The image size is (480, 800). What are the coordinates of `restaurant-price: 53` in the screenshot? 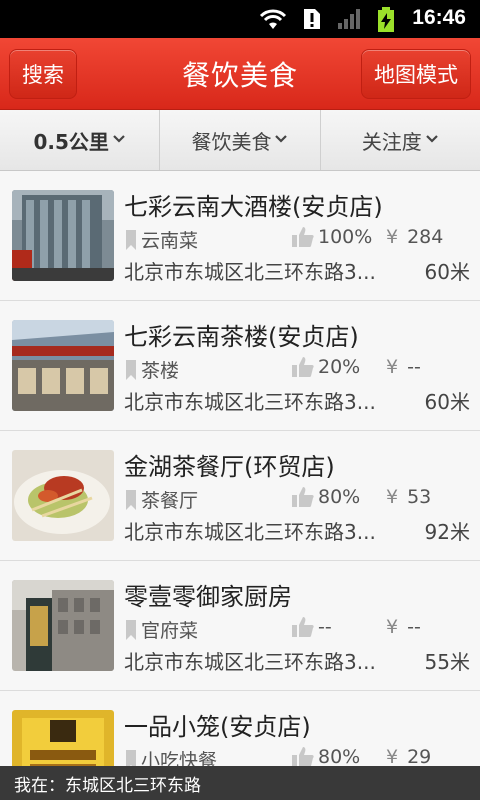 It's located at (419, 497).